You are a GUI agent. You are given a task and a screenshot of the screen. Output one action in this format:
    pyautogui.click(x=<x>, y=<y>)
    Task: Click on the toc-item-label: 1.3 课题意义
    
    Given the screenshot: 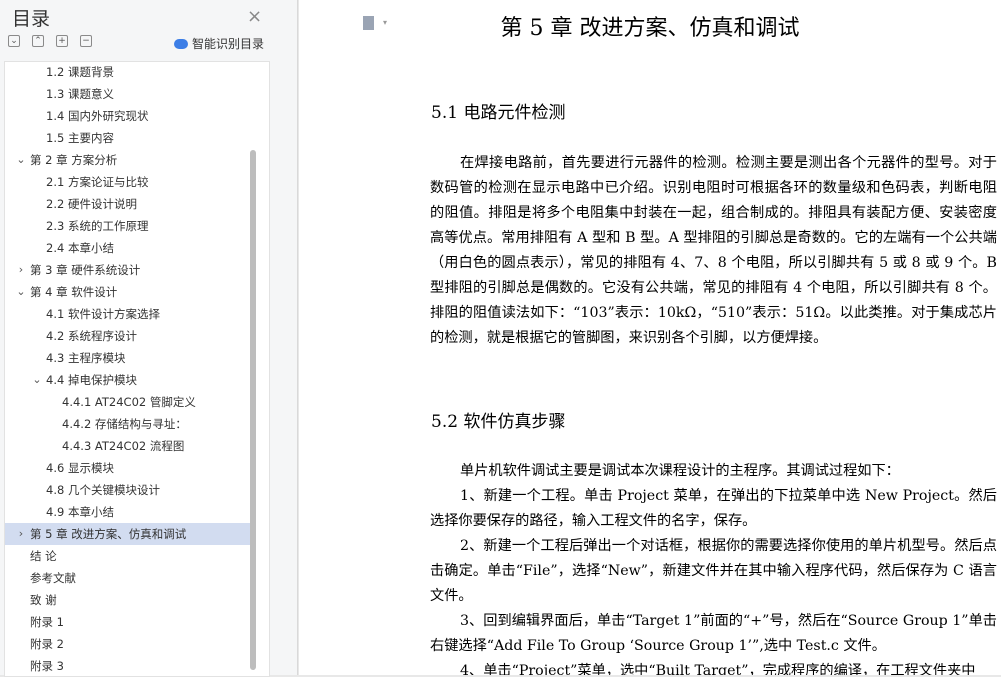 What is the action you would take?
    pyautogui.click(x=80, y=94)
    